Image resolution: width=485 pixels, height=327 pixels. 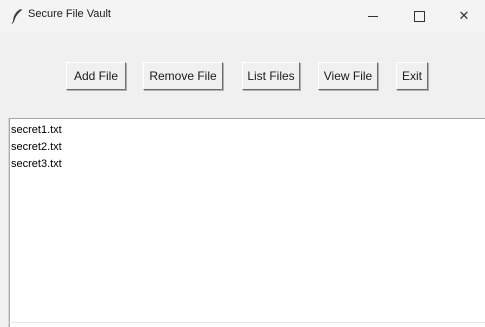 What do you see at coordinates (242, 16) in the screenshot?
I see `title-bar: Secure File Vault ✕` at bounding box center [242, 16].